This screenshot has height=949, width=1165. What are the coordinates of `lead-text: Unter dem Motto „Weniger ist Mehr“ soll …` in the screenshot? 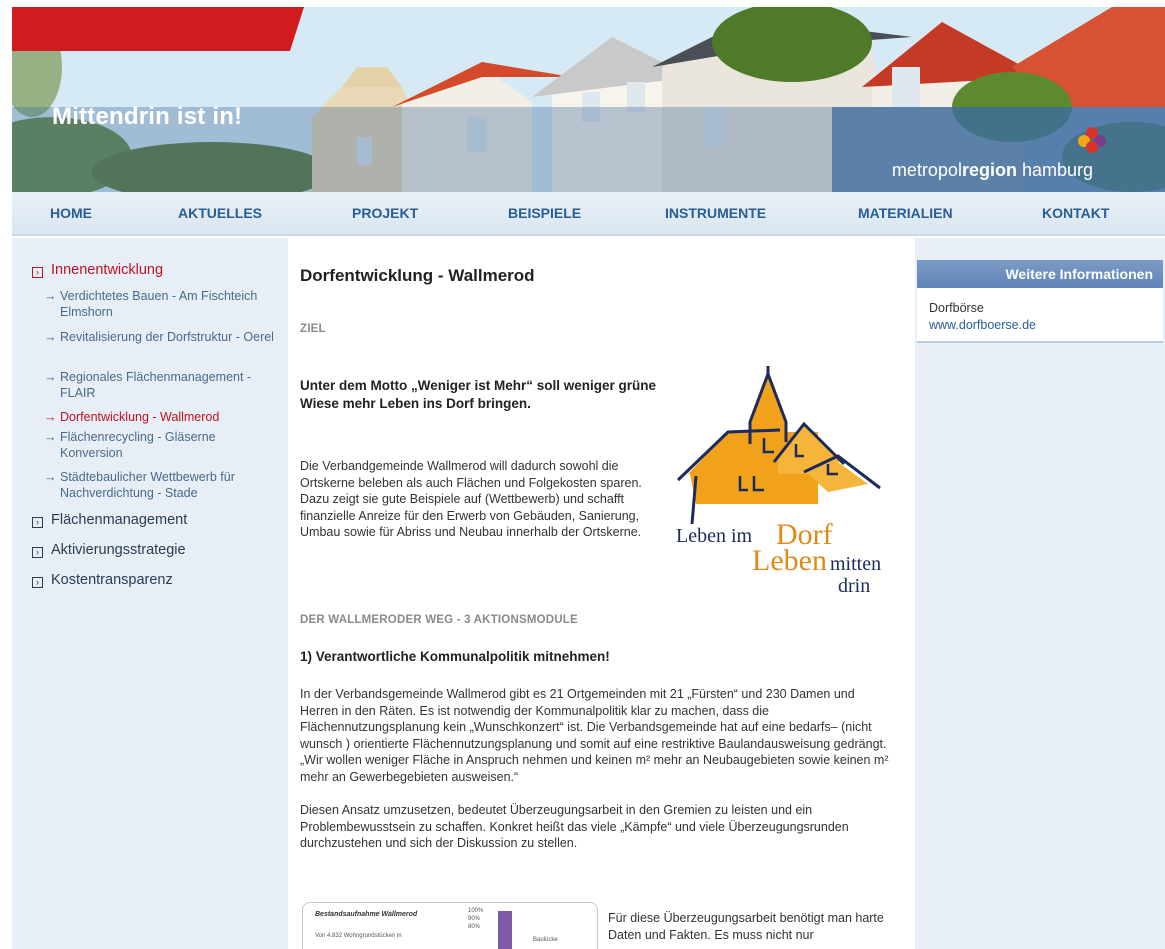 It's located at (478, 394).